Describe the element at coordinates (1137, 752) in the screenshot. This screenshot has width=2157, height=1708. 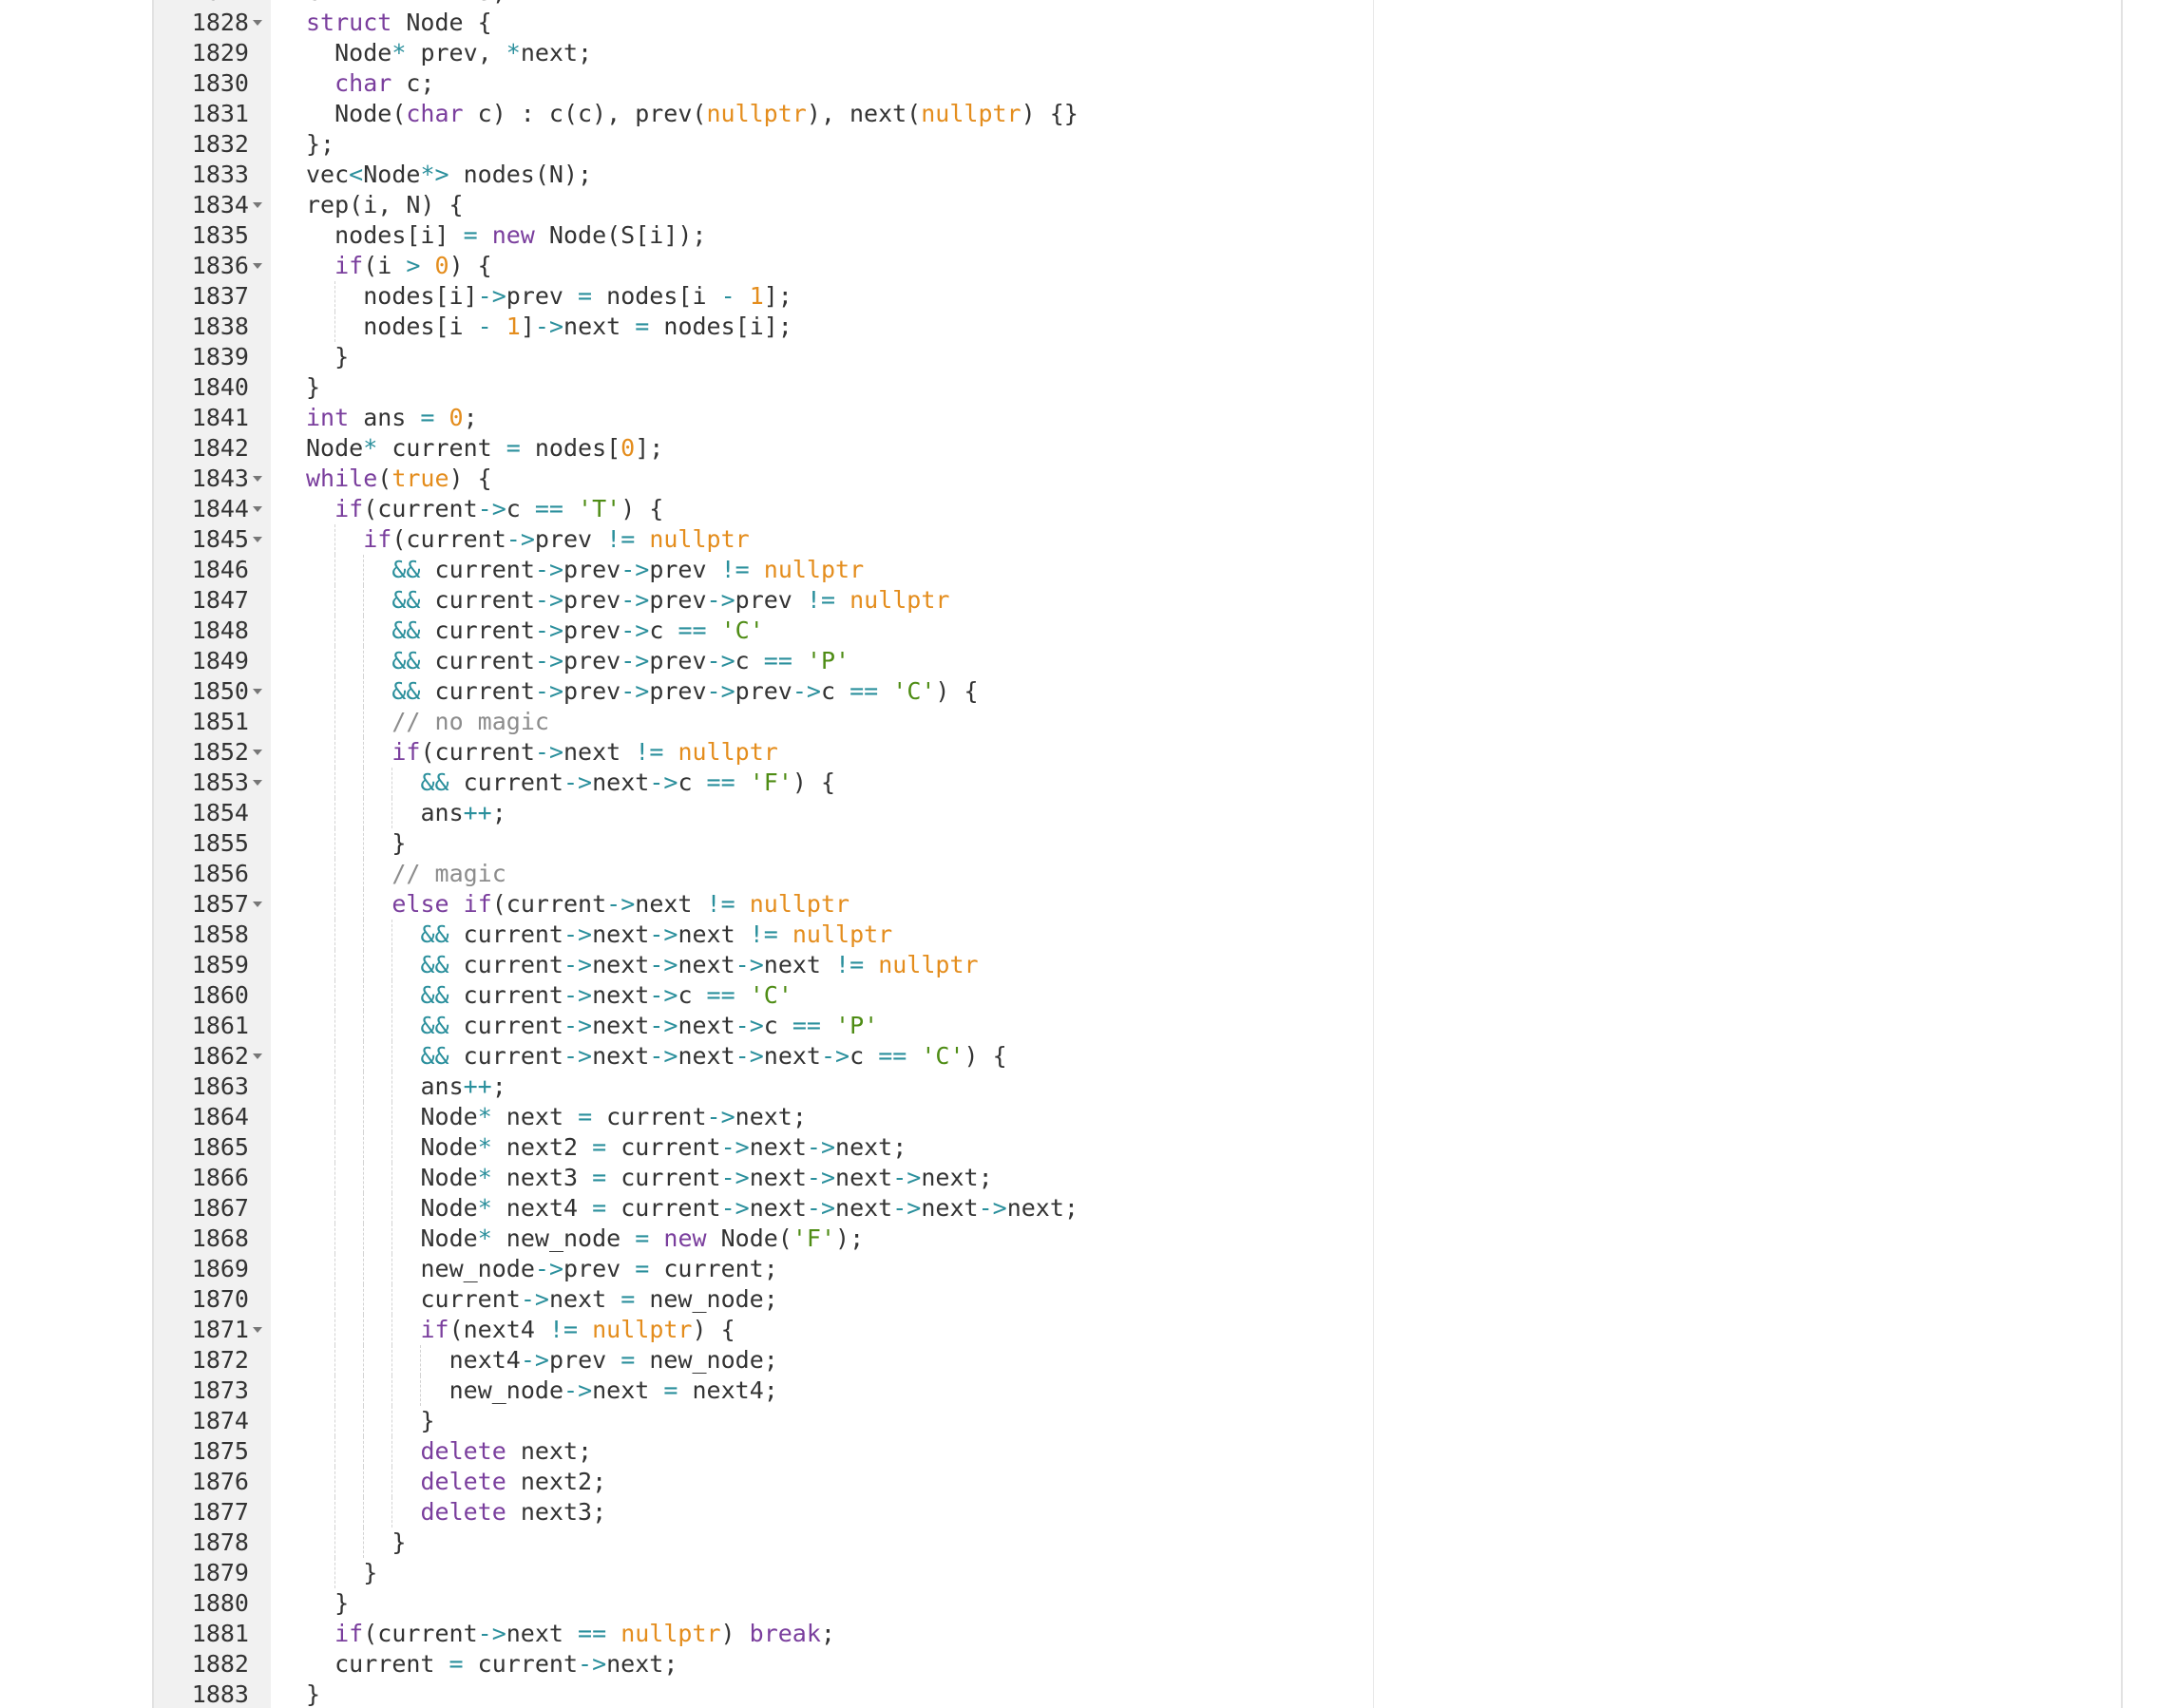
I see `code-line: 1852 if(current->next != nullptr` at that location.